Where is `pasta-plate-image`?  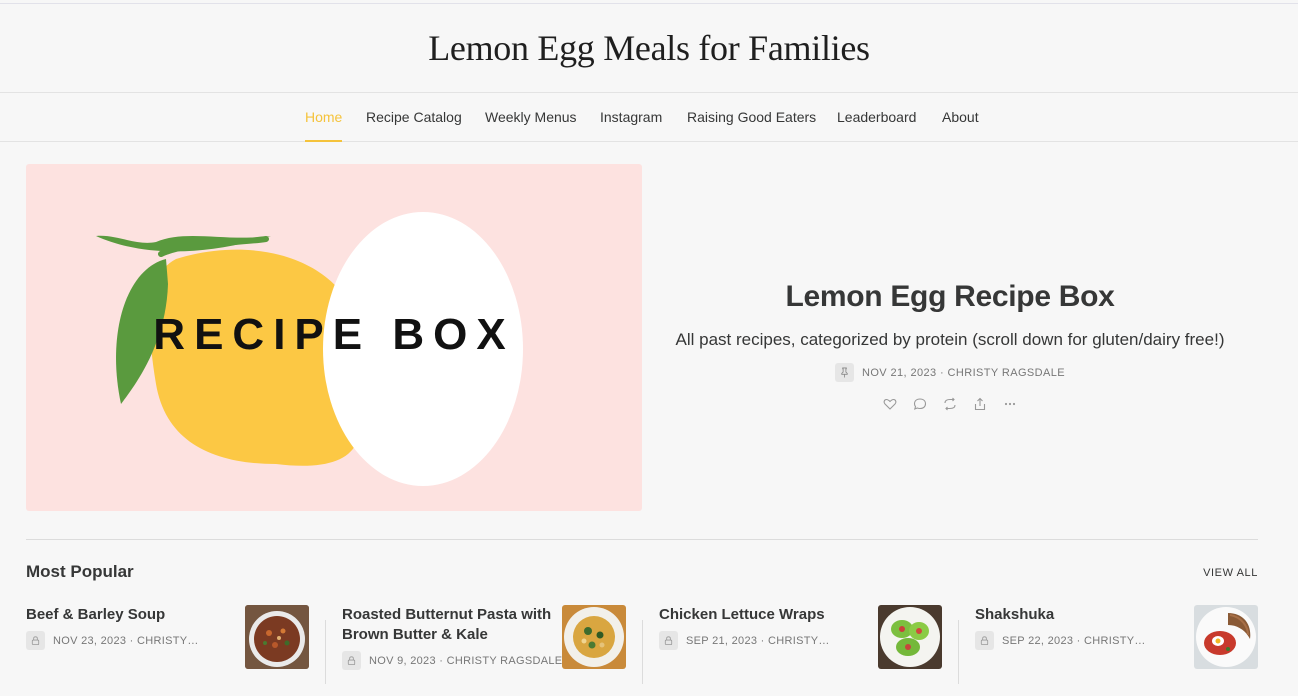
pasta-plate-image is located at coordinates (594, 637).